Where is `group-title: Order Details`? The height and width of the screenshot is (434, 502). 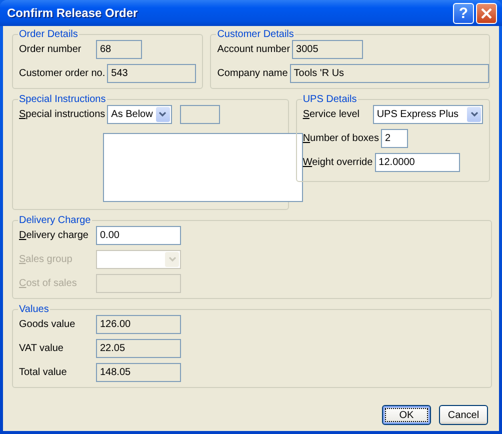
group-title: Order Details is located at coordinates (48, 34).